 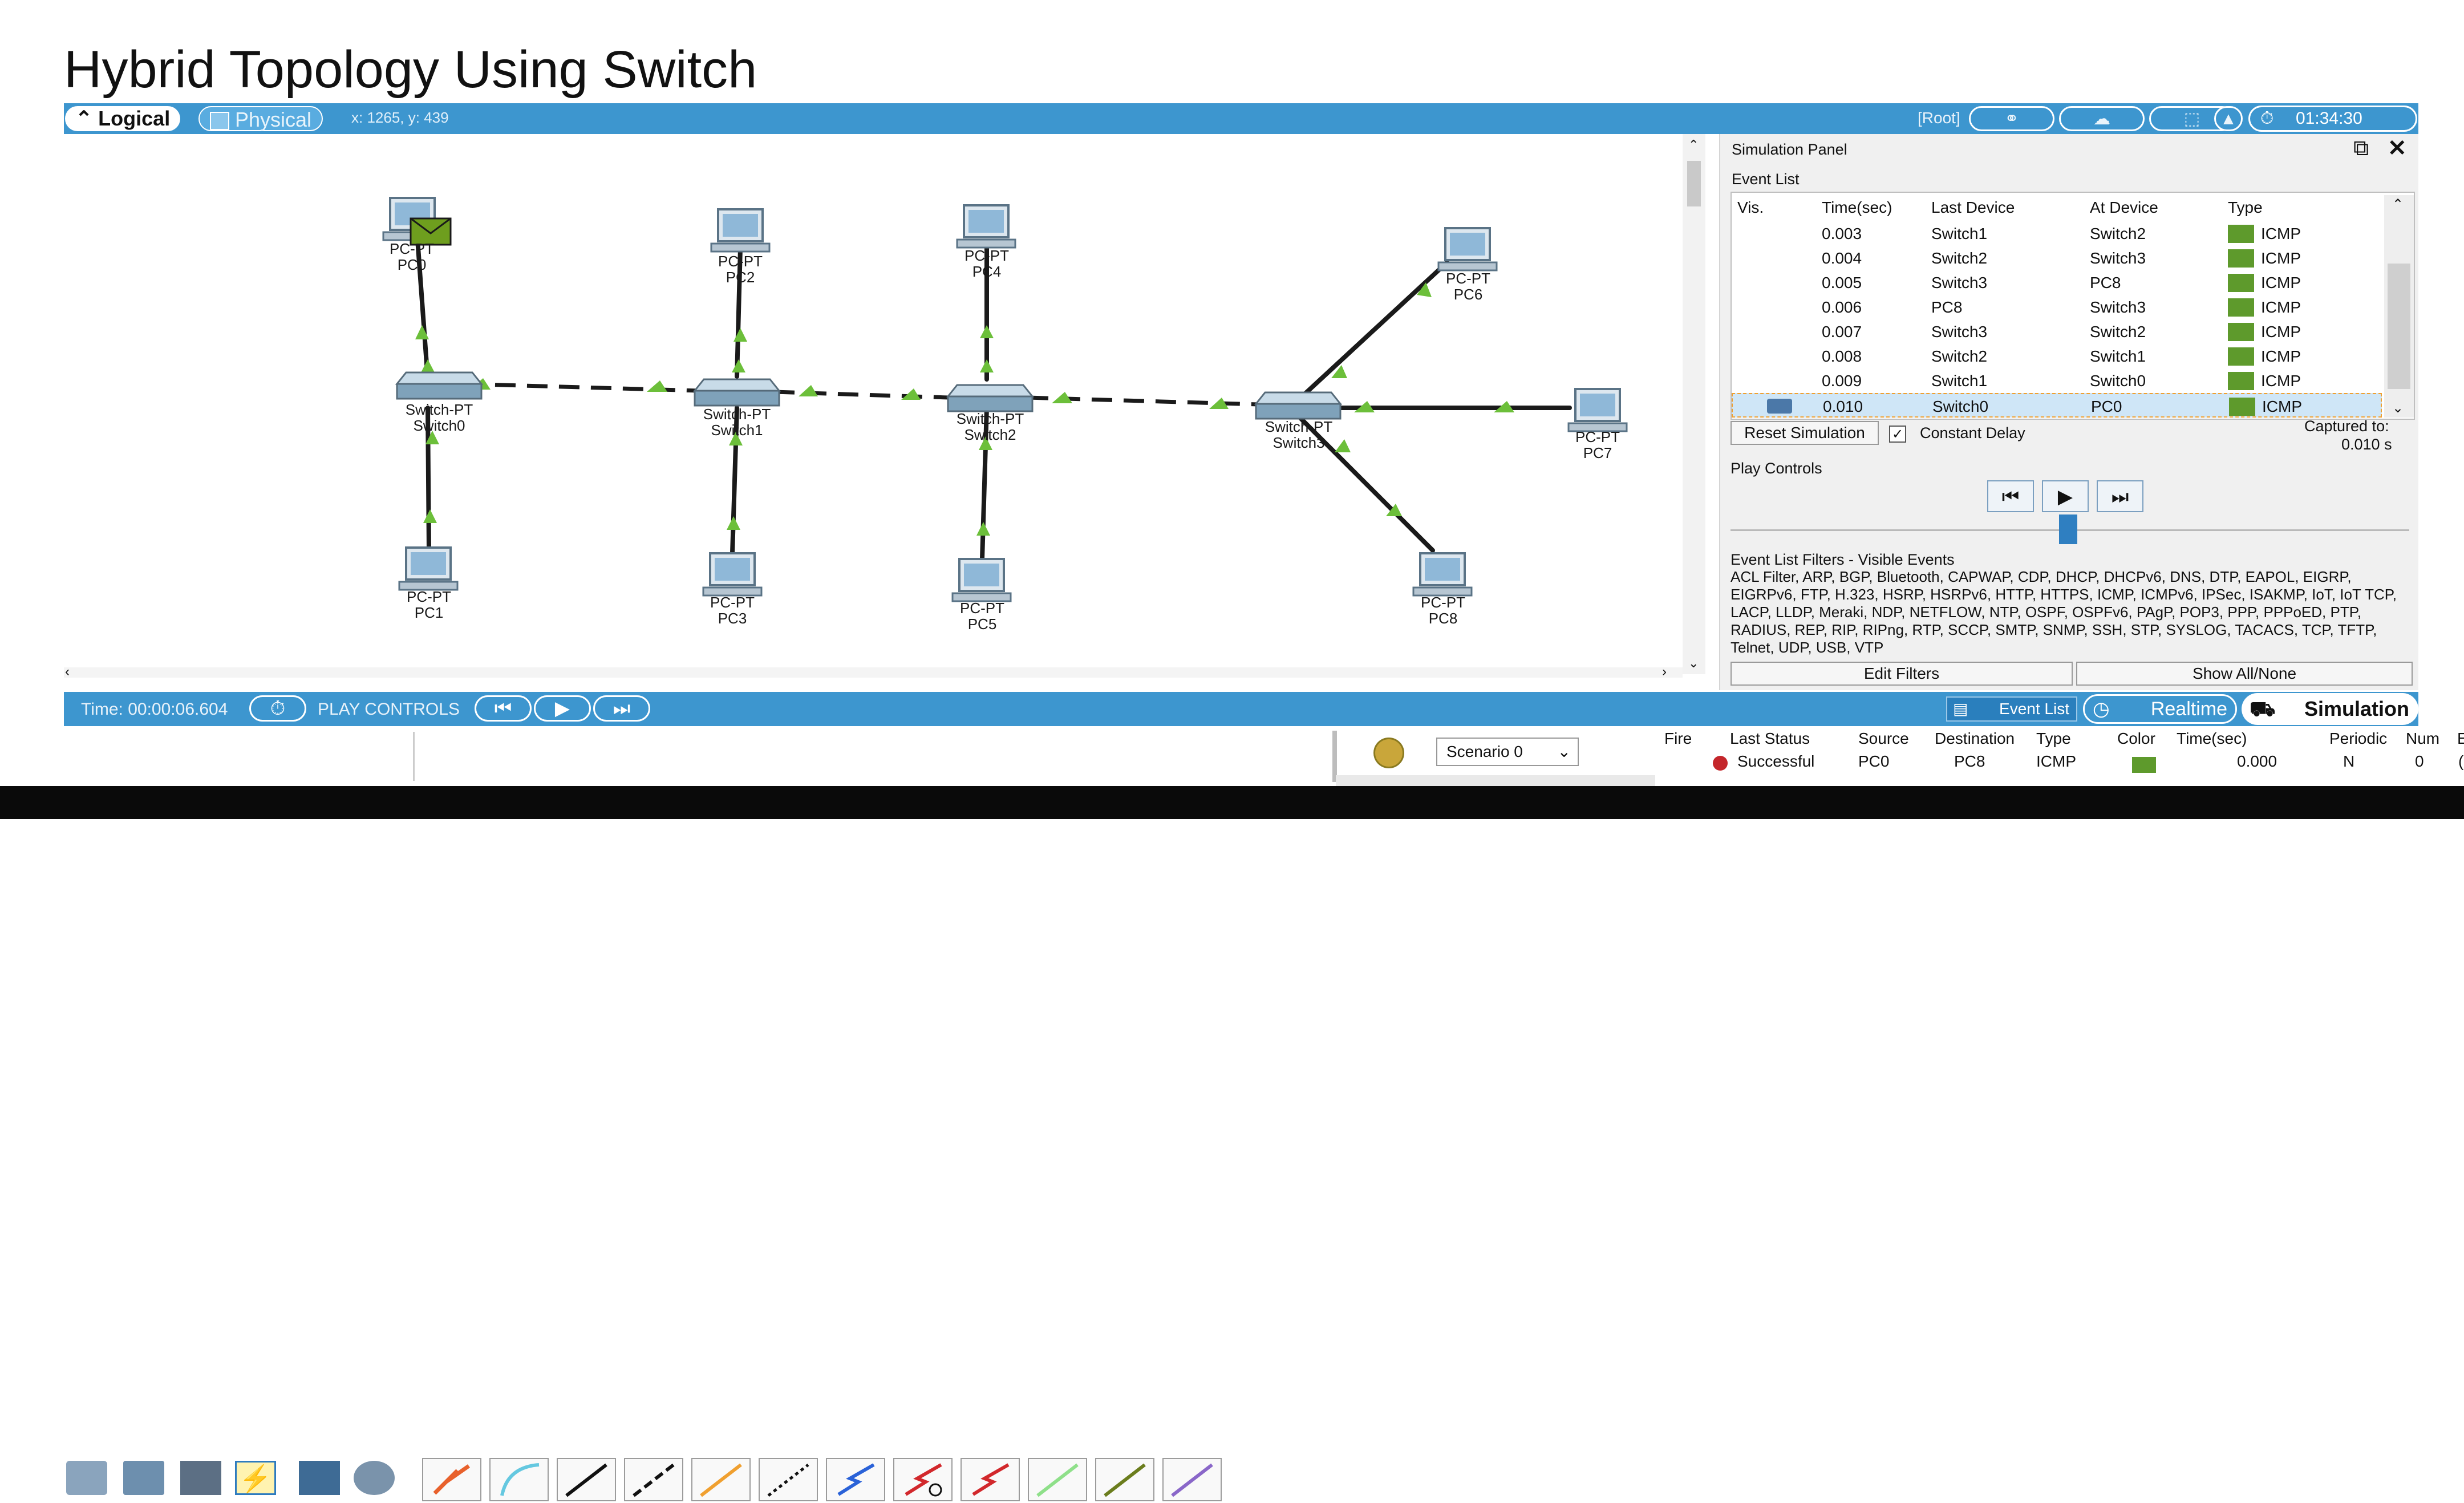 I want to click on event-last-device: Switch2, so click(x=1960, y=356).